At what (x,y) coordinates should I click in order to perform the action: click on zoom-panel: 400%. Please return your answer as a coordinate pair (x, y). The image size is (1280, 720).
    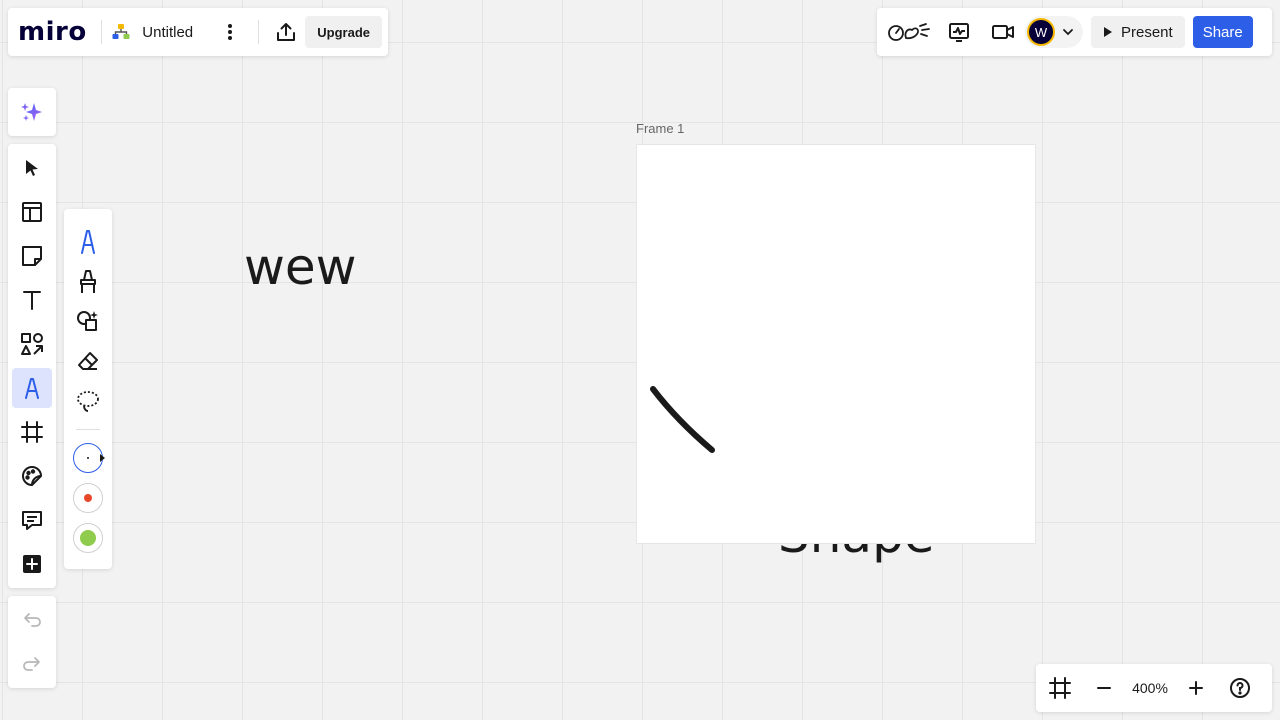
    Looking at the image, I should click on (1154, 688).